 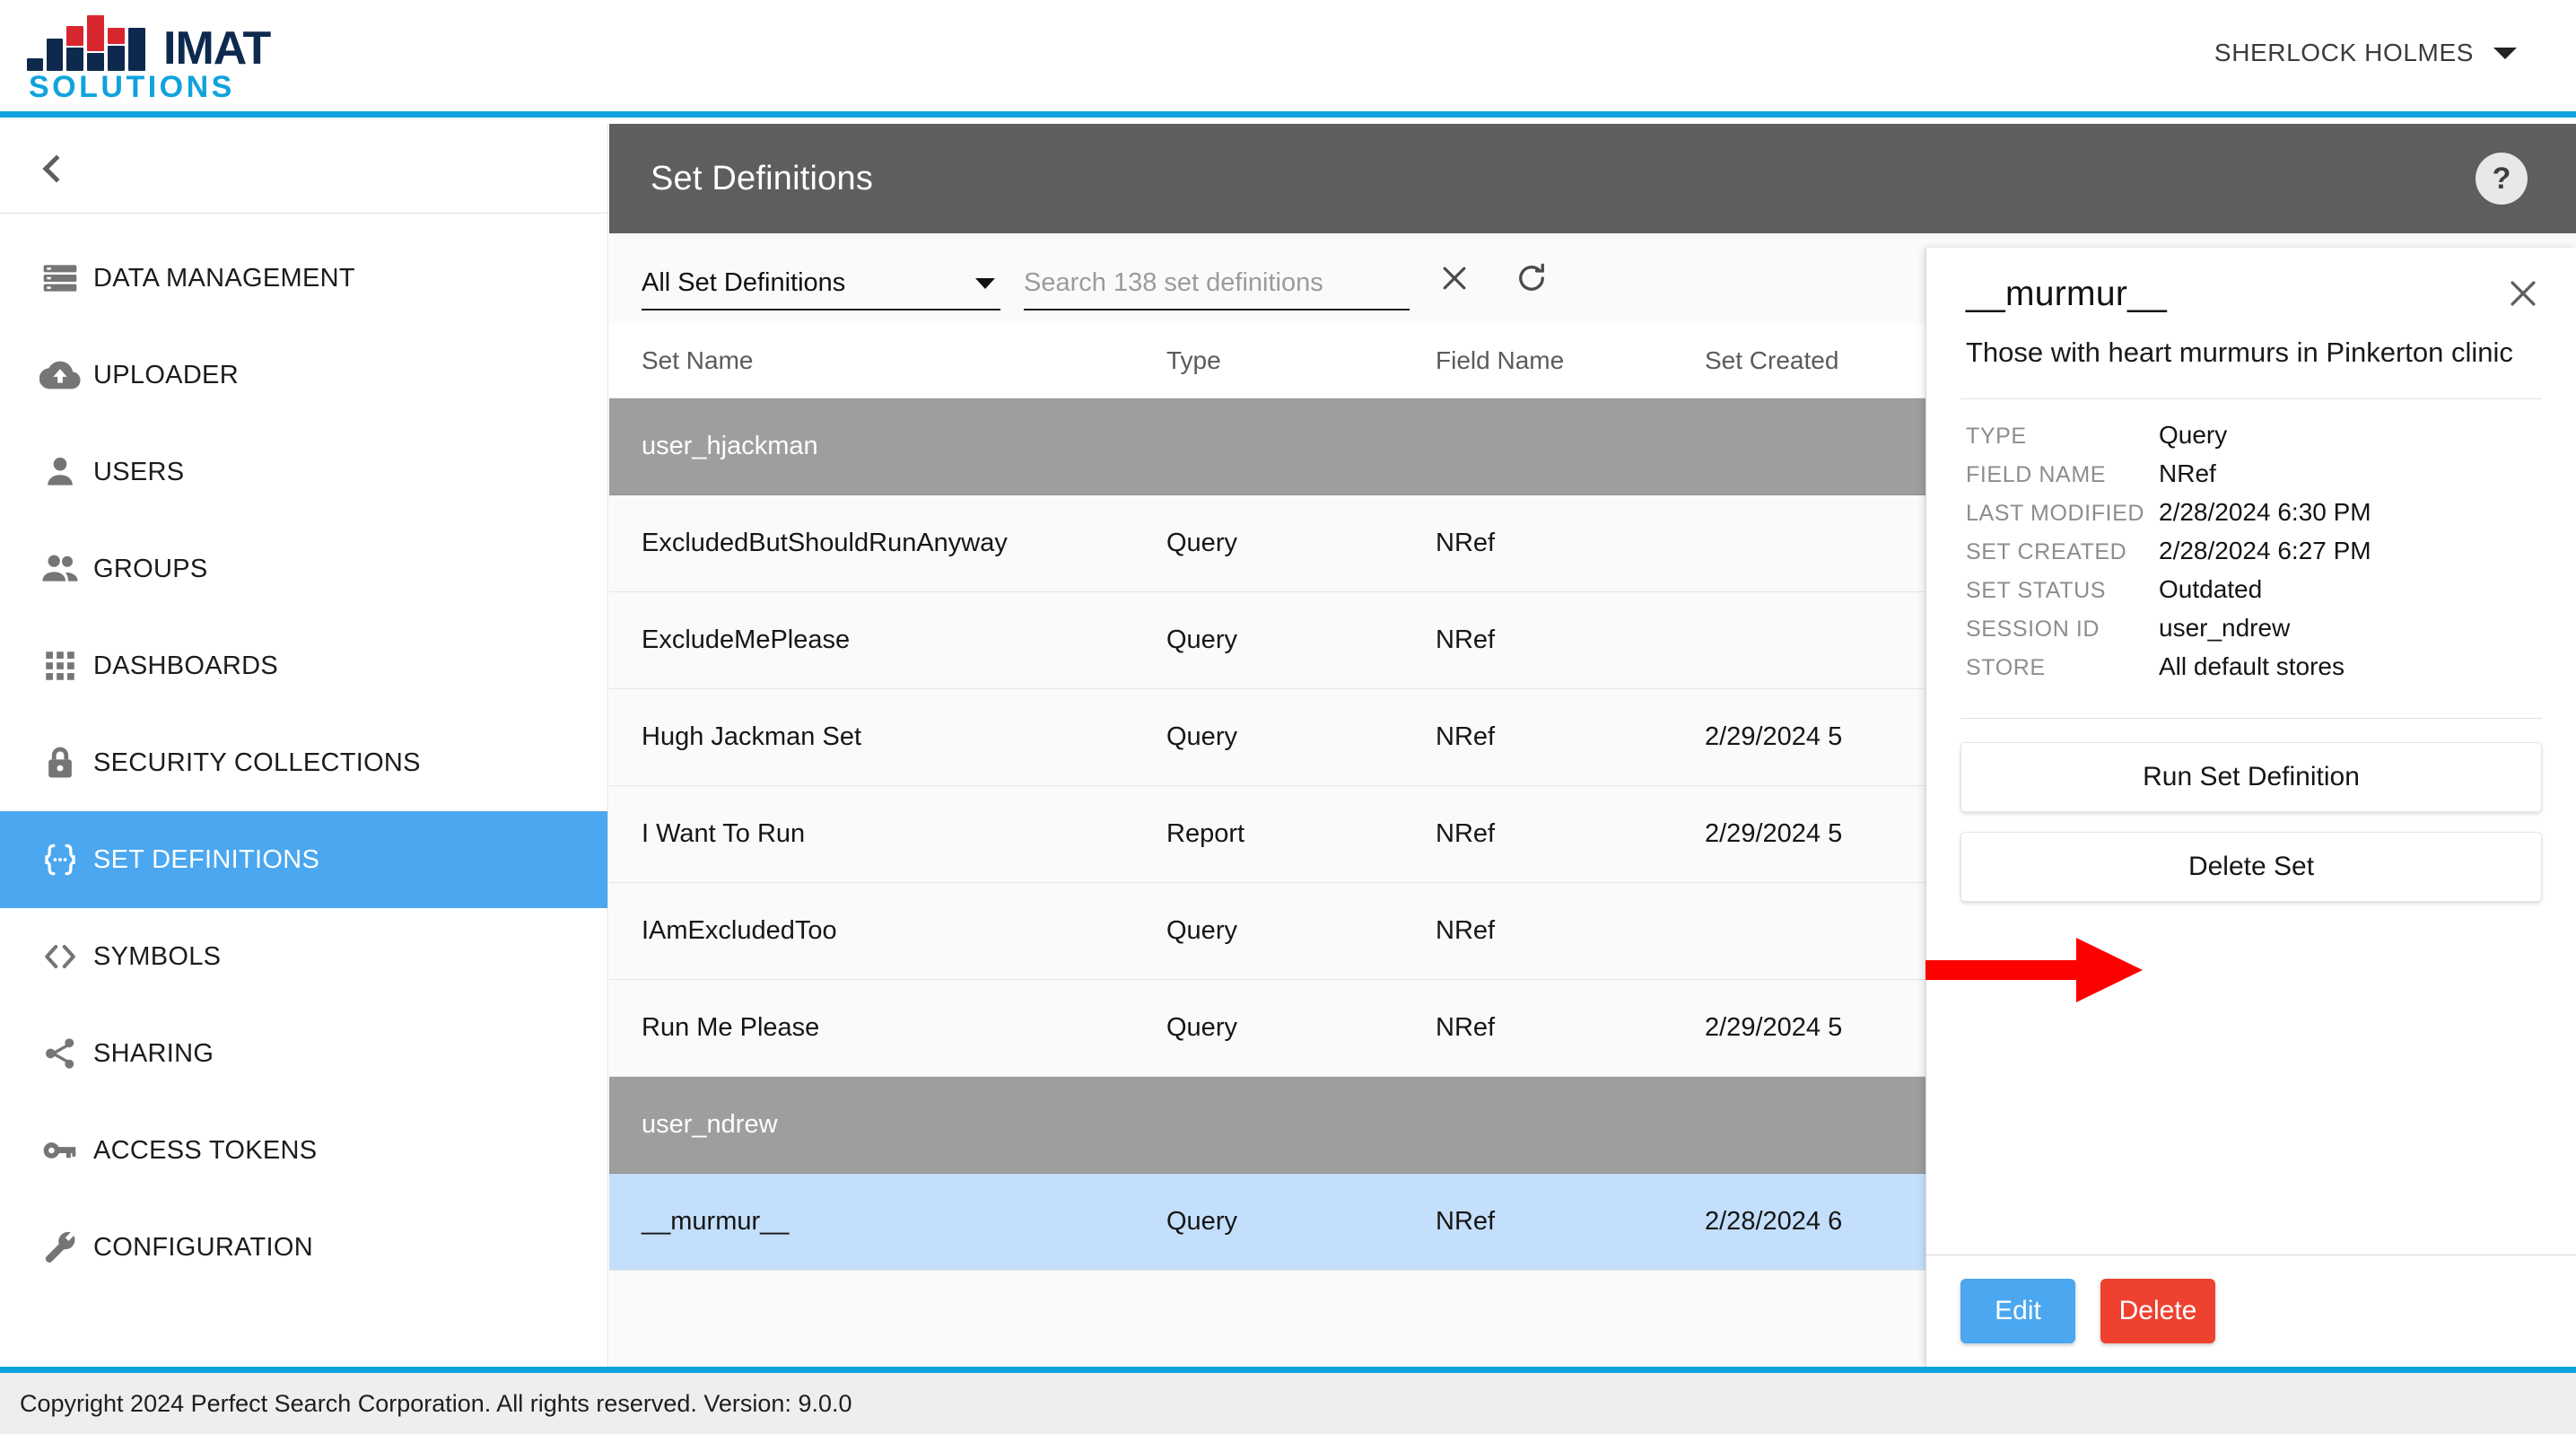 I want to click on search-field-wrapper, so click(x=1217, y=289).